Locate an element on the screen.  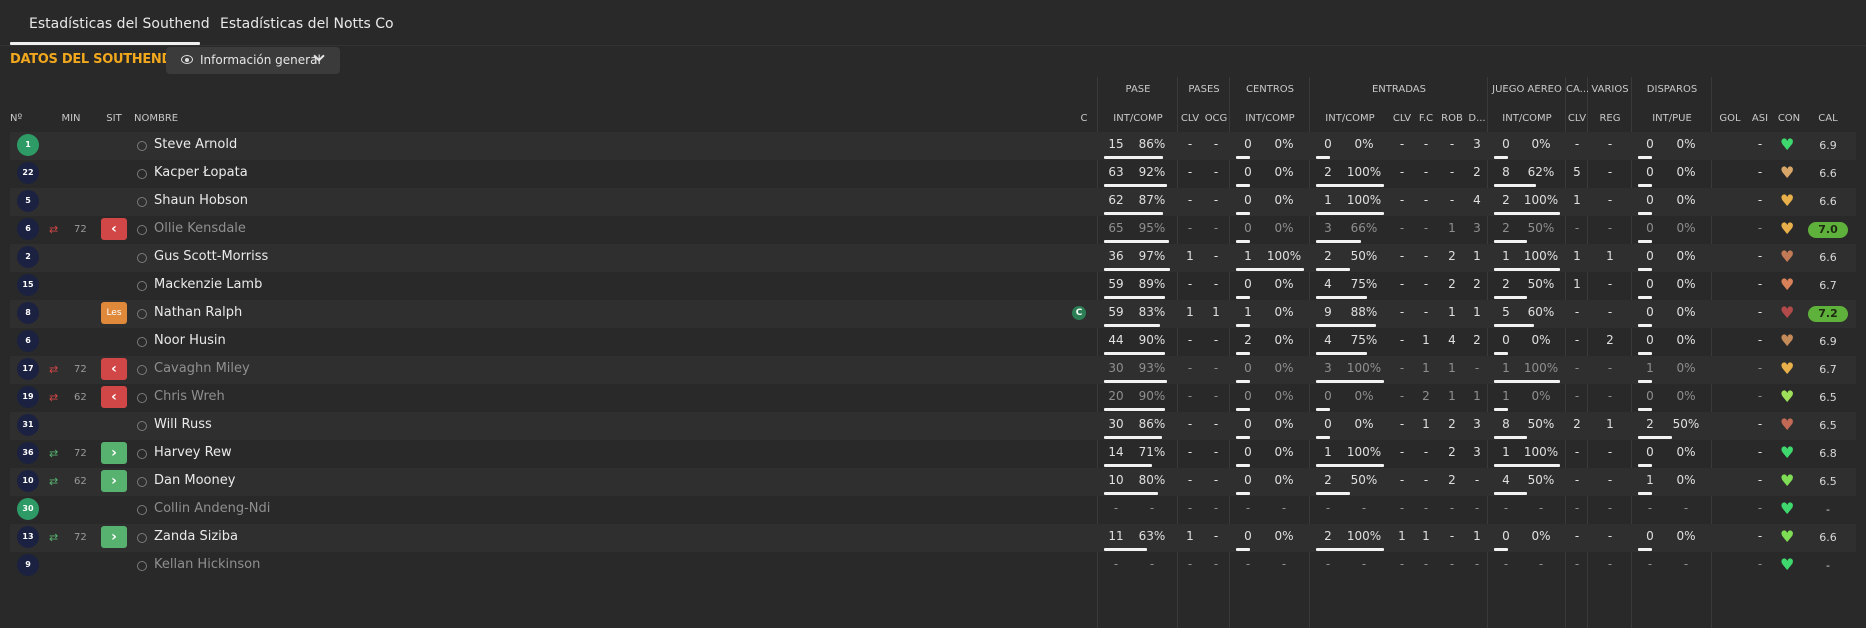
player-name: Harvey Rew is located at coordinates (193, 452).